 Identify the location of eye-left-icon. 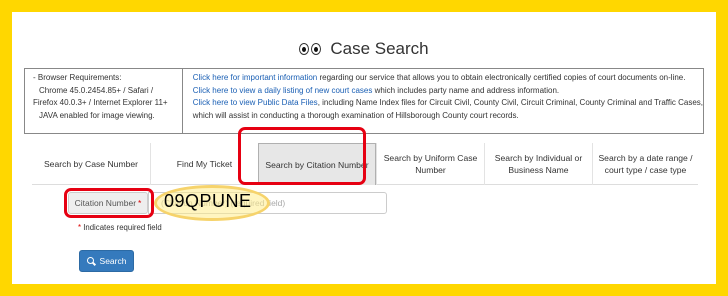
(304, 49).